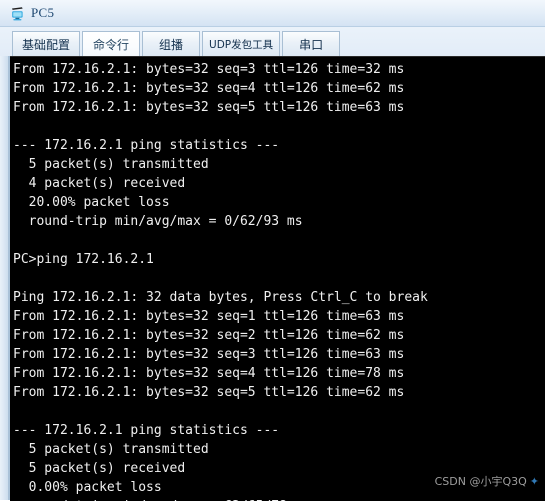 Image resolution: width=545 pixels, height=501 pixels. Describe the element at coordinates (87, 487) in the screenshot. I see `terminal-line: 0.00% packet loss` at that location.